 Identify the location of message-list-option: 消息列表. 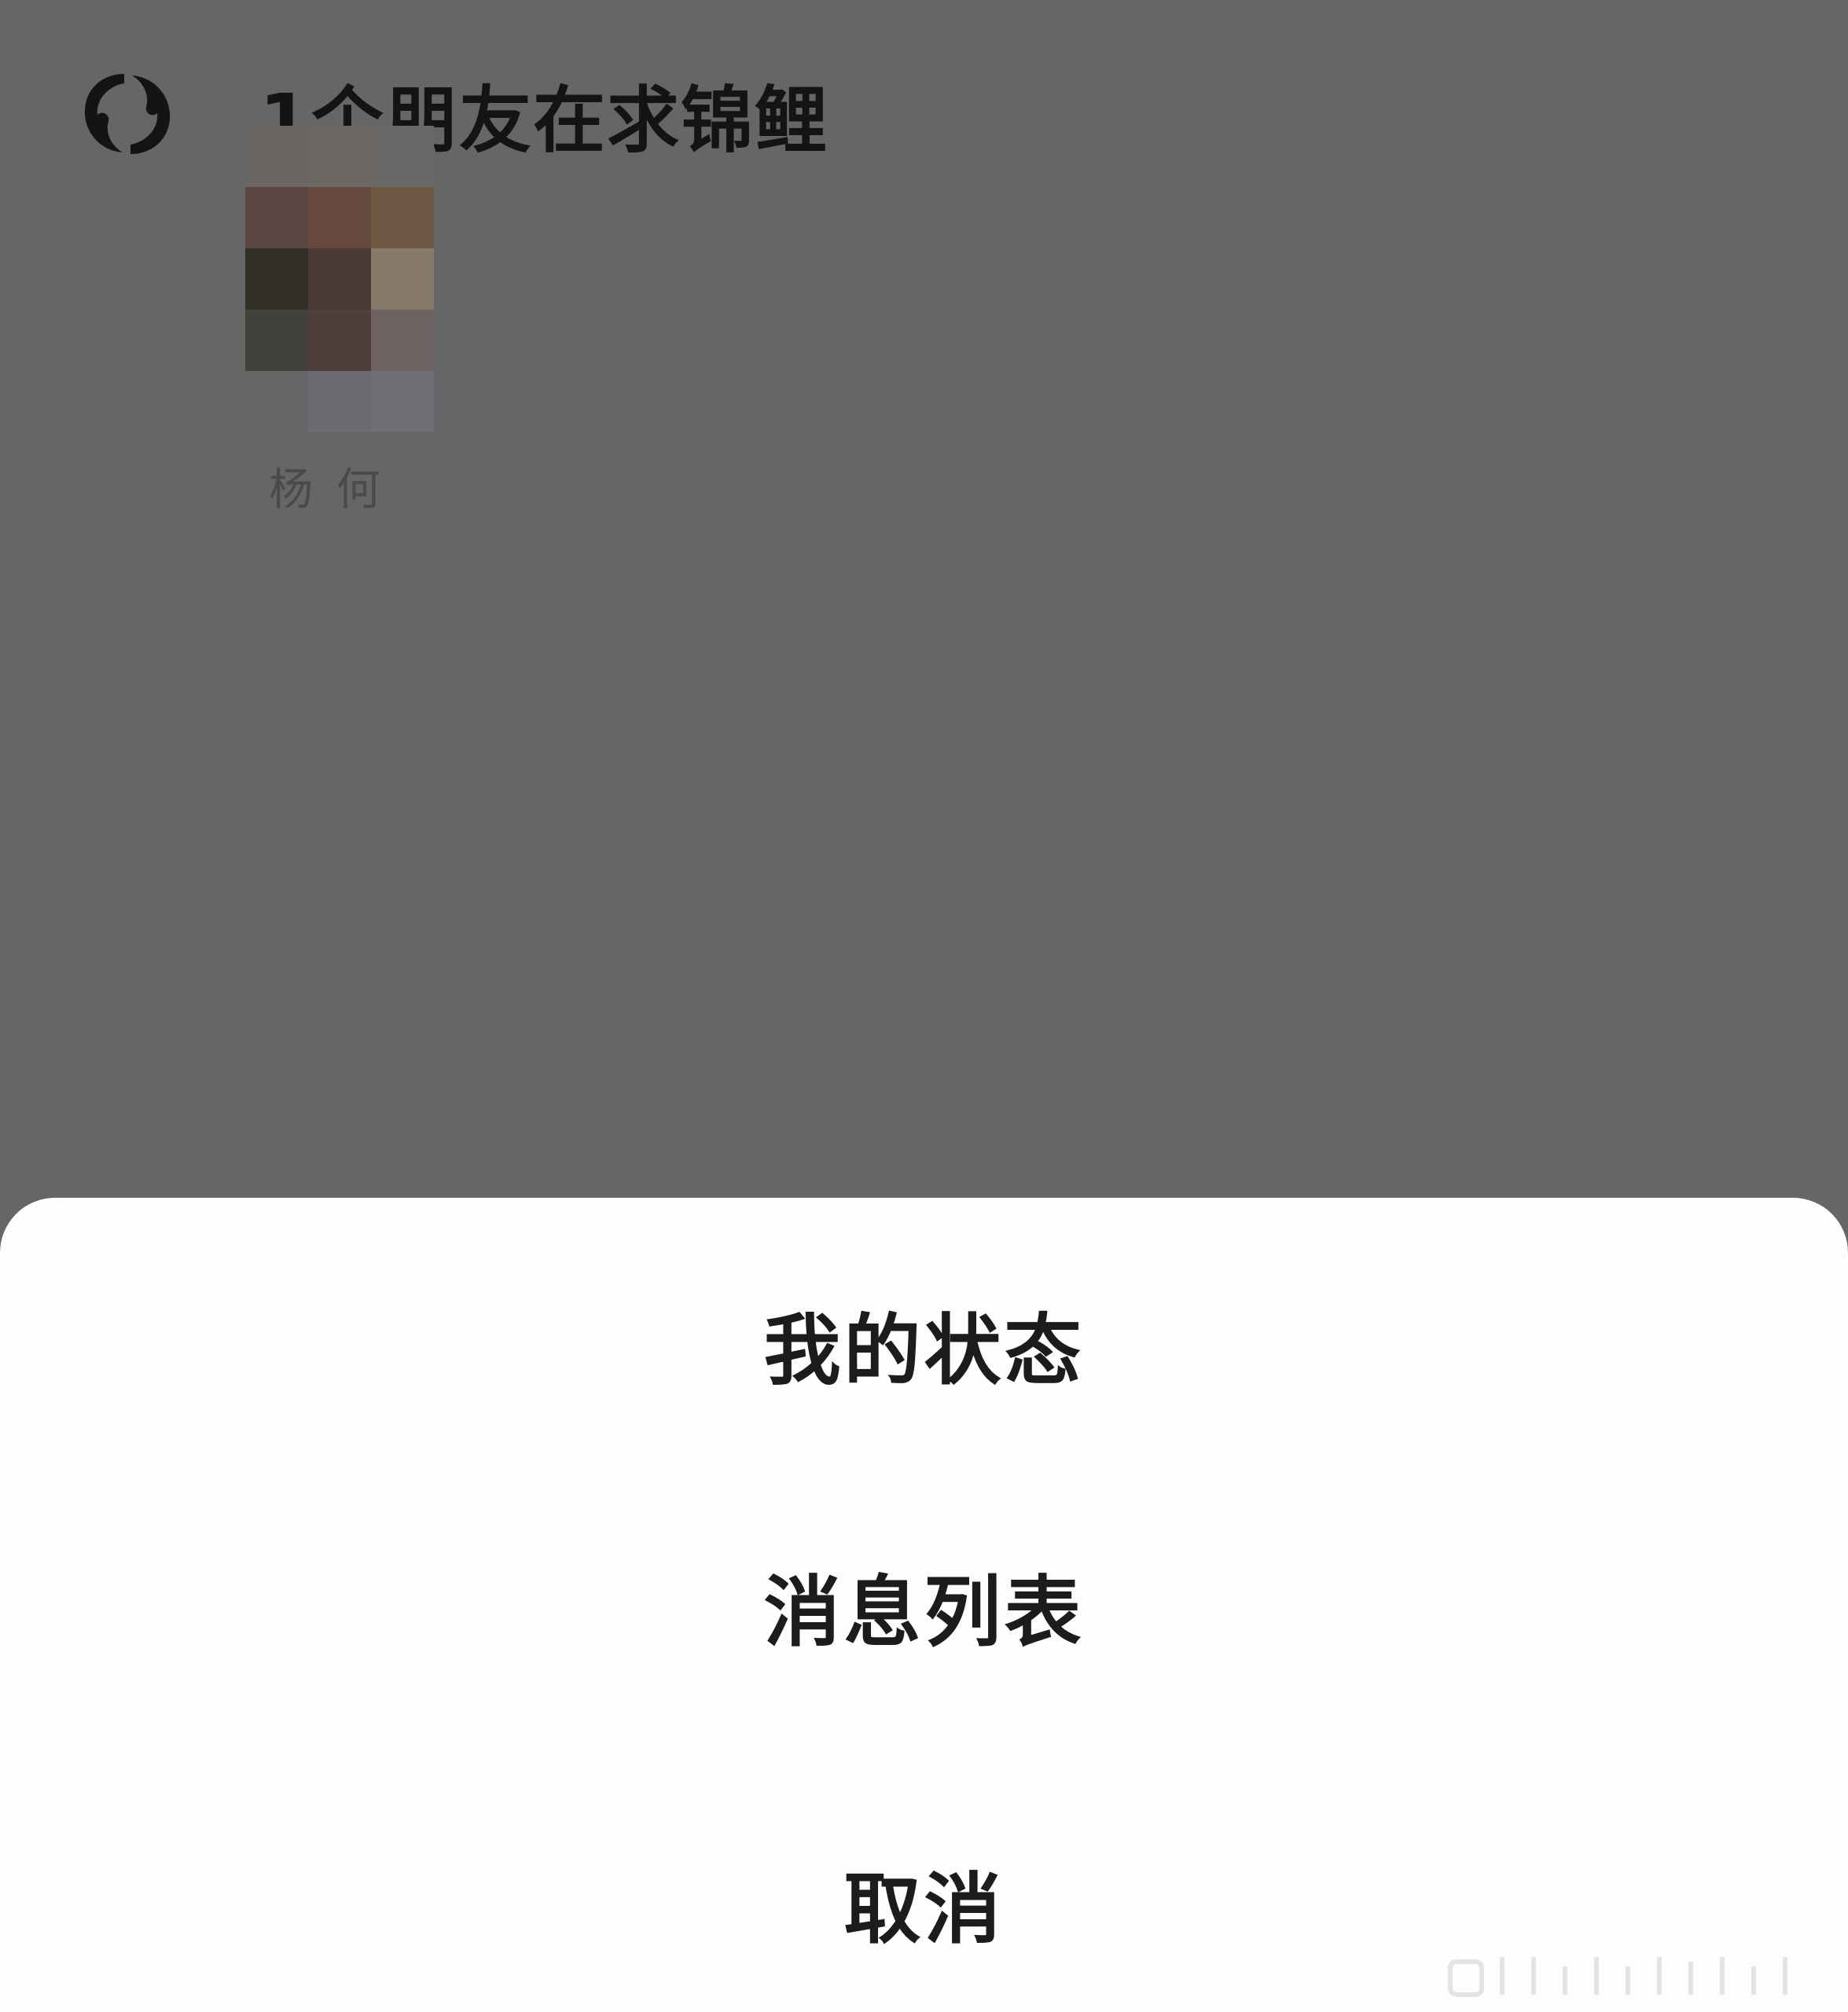
(924, 1605).